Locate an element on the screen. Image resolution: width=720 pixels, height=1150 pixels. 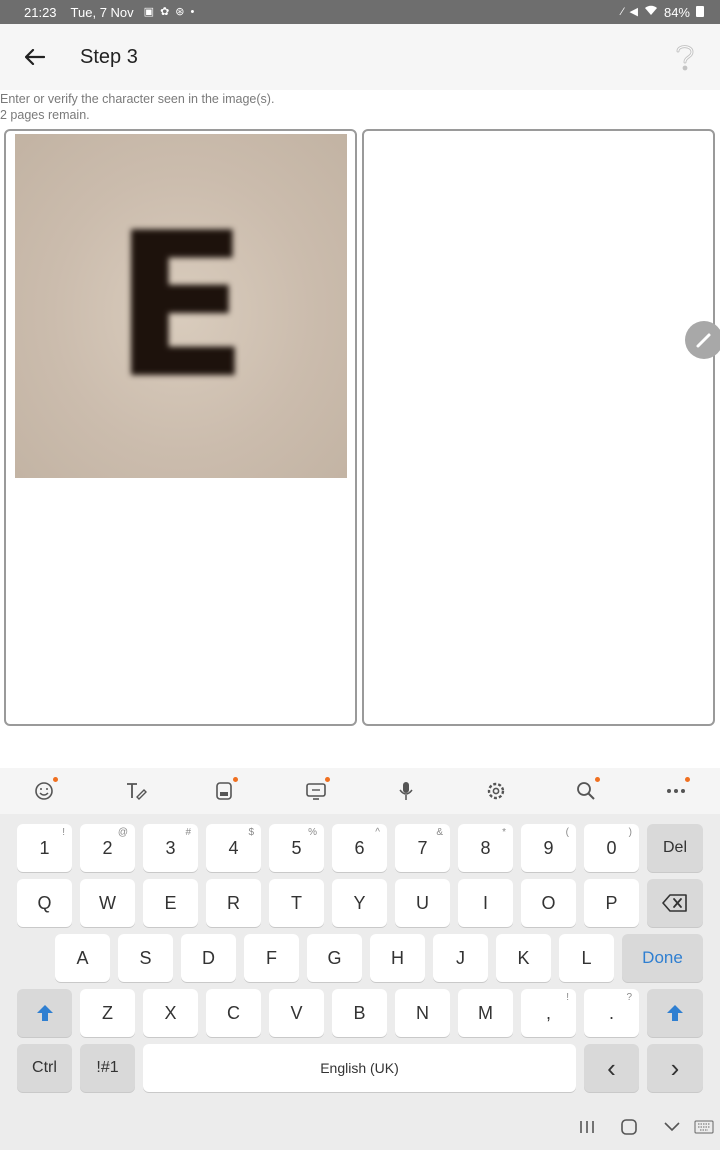
key-2: 2 @ is located at coordinates (107, 848).